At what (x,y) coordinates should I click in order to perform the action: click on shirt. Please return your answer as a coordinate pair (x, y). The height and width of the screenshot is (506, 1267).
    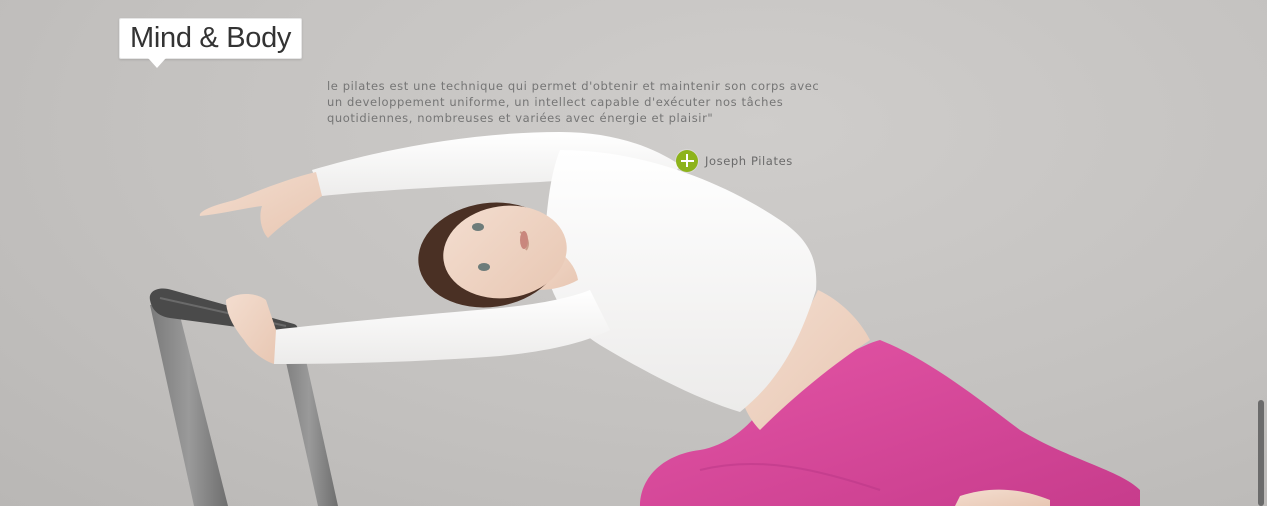
    Looking at the image, I should click on (680, 281).